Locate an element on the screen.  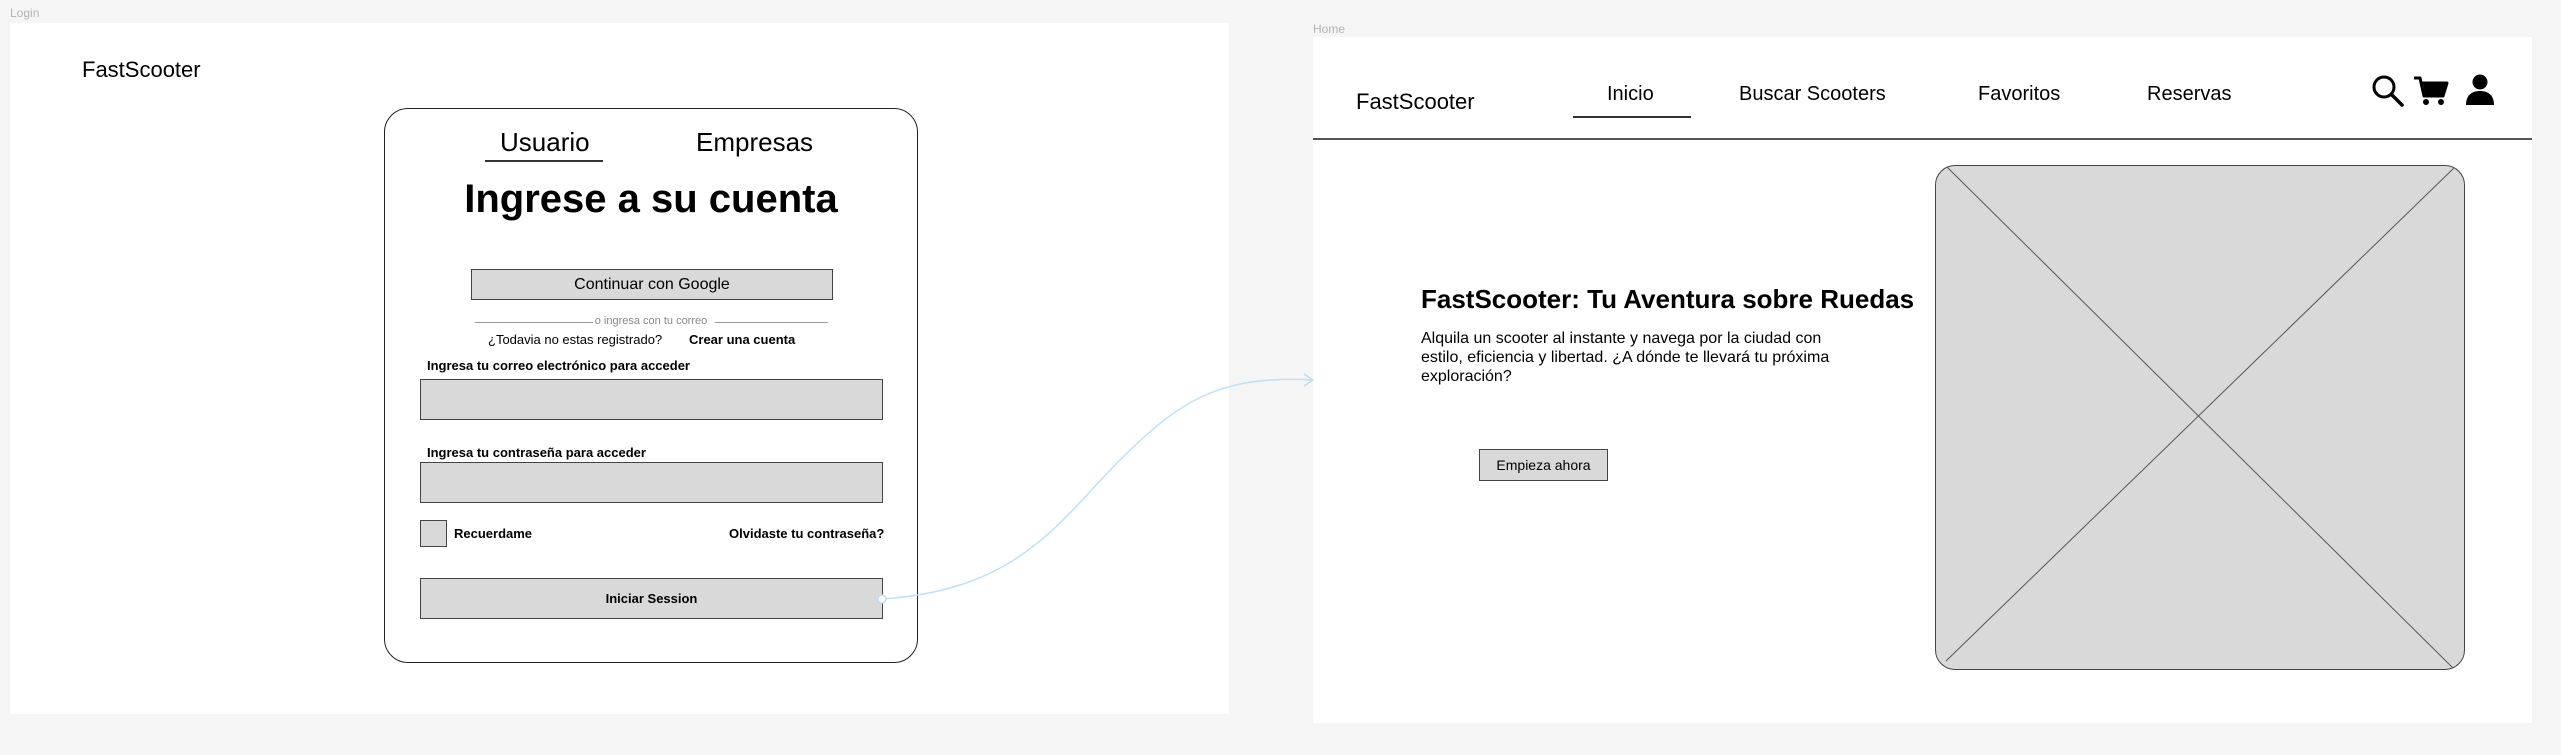
tab-usuario-underline is located at coordinates (544, 161).